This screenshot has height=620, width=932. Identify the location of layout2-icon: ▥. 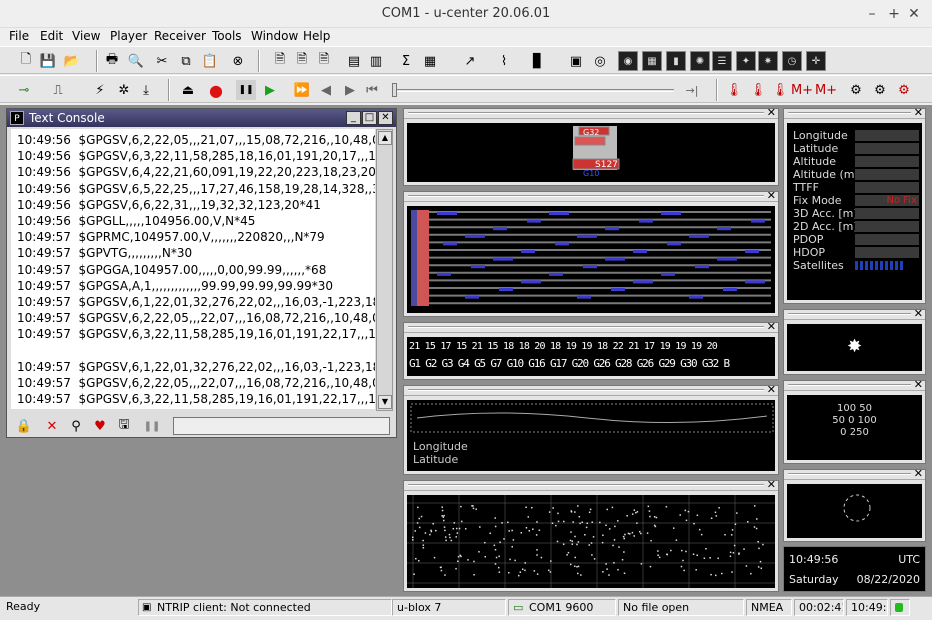
(376, 61).